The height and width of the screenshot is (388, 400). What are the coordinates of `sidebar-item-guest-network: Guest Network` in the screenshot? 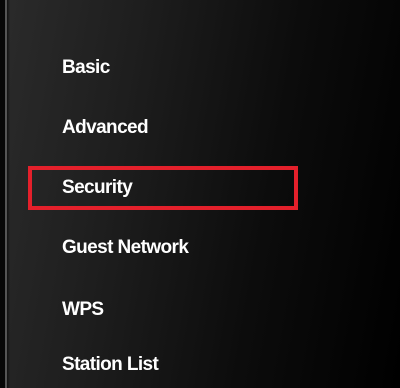 It's located at (163, 248).